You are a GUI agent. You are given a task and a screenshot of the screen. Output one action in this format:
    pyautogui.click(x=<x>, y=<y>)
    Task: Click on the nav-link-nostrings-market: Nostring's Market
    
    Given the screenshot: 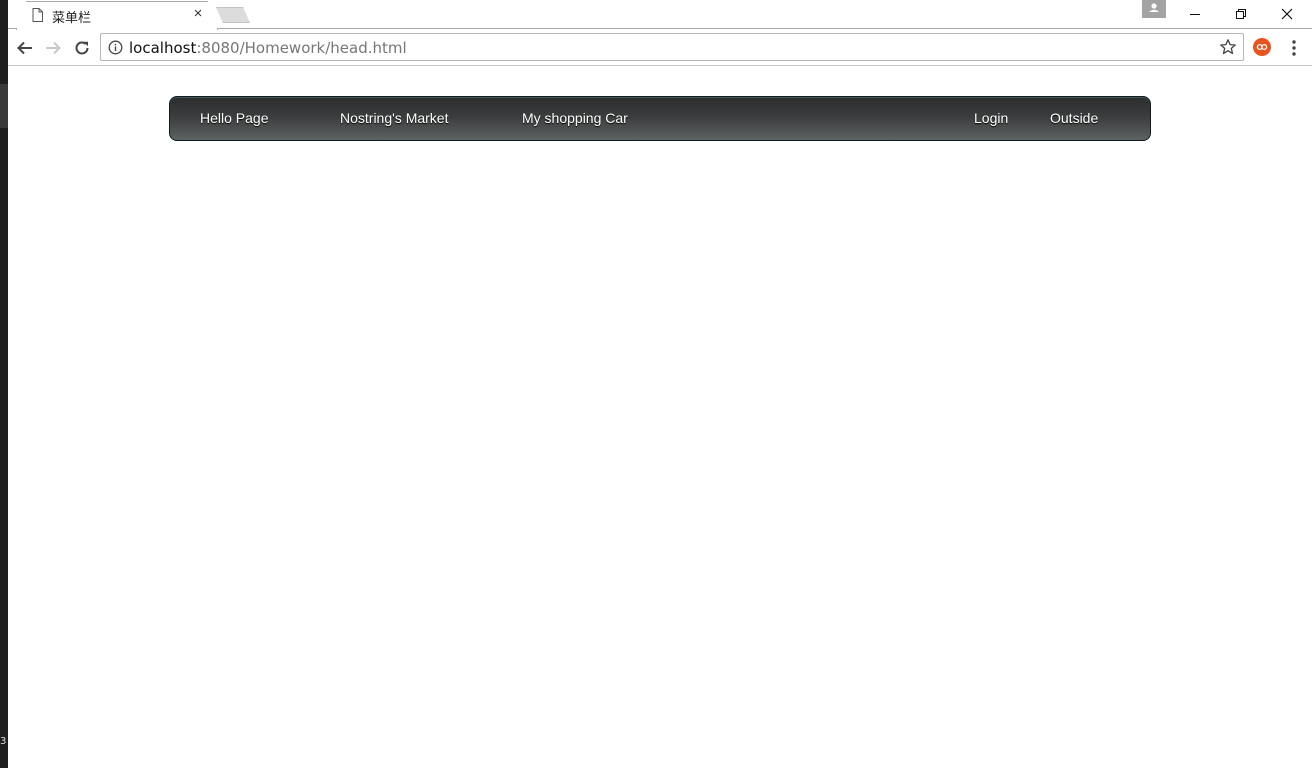 What is the action you would take?
    pyautogui.click(x=394, y=118)
    